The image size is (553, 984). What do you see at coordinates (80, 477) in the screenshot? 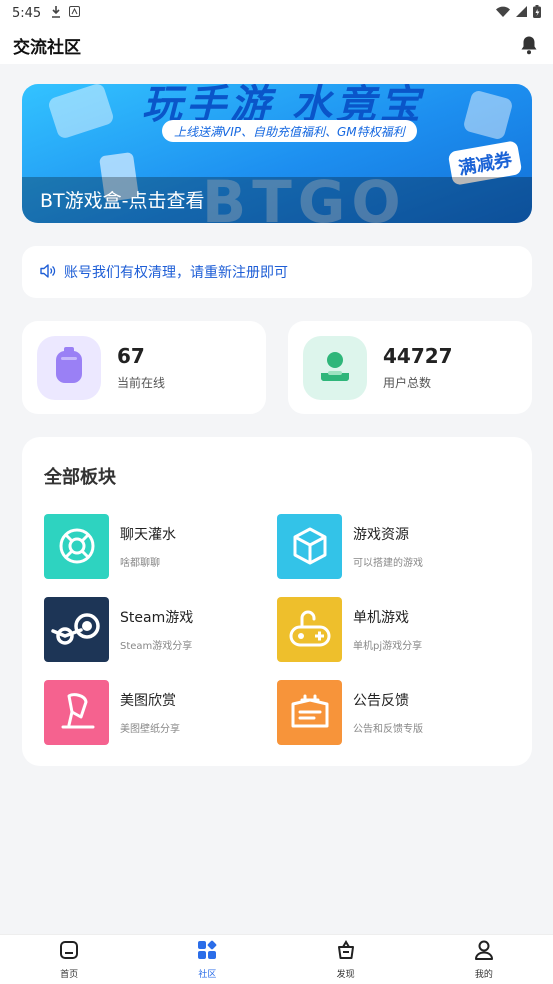
I see `boards-title: 全部板块` at bounding box center [80, 477].